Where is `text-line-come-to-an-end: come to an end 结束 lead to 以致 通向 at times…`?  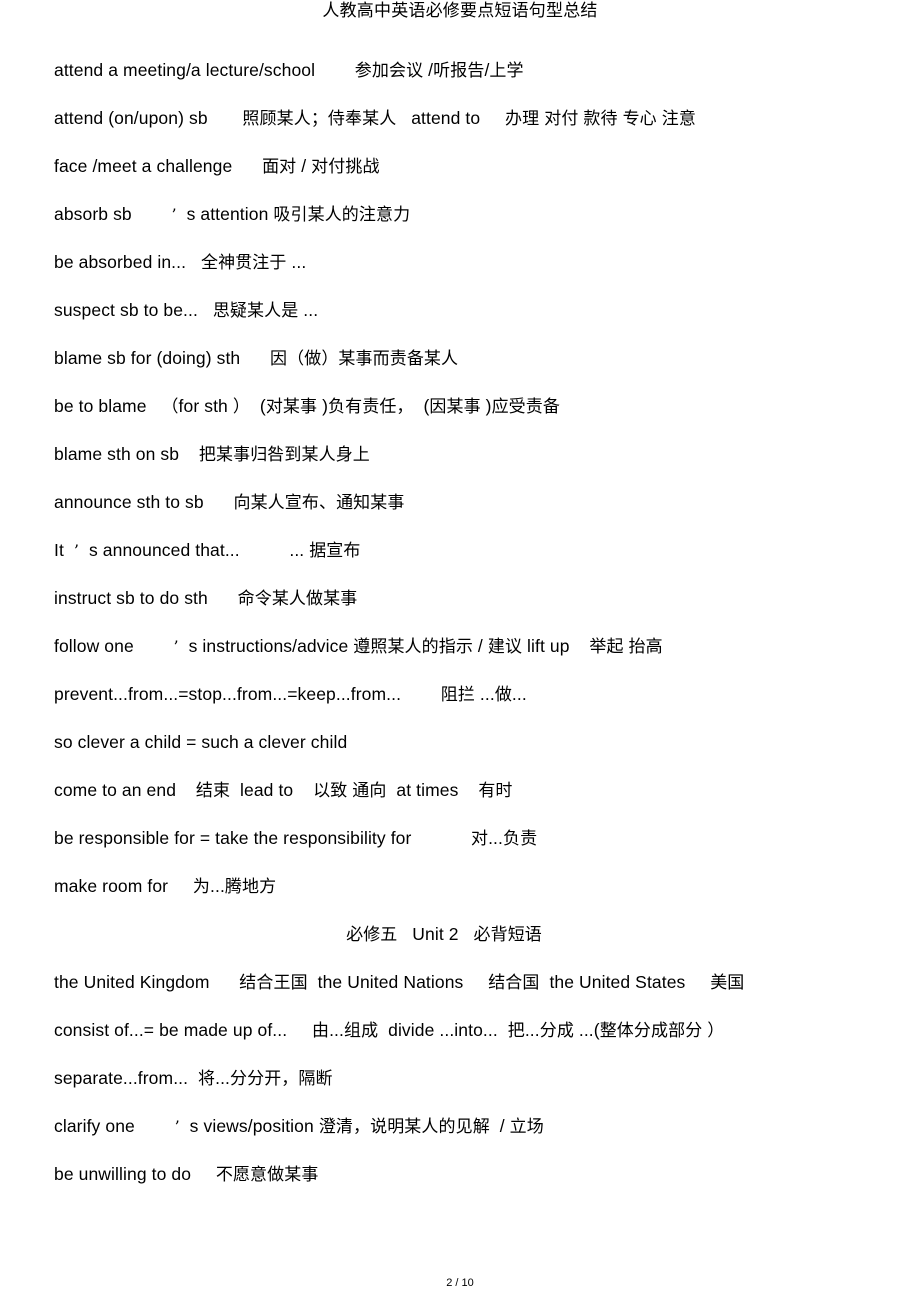 text-line-come-to-an-end: come to an end 结束 lead to 以致 通向 at times… is located at coordinates (283, 790).